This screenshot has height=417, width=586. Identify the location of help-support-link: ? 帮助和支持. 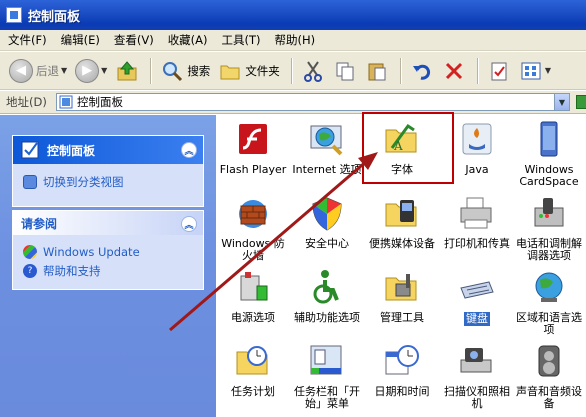
(108, 271).